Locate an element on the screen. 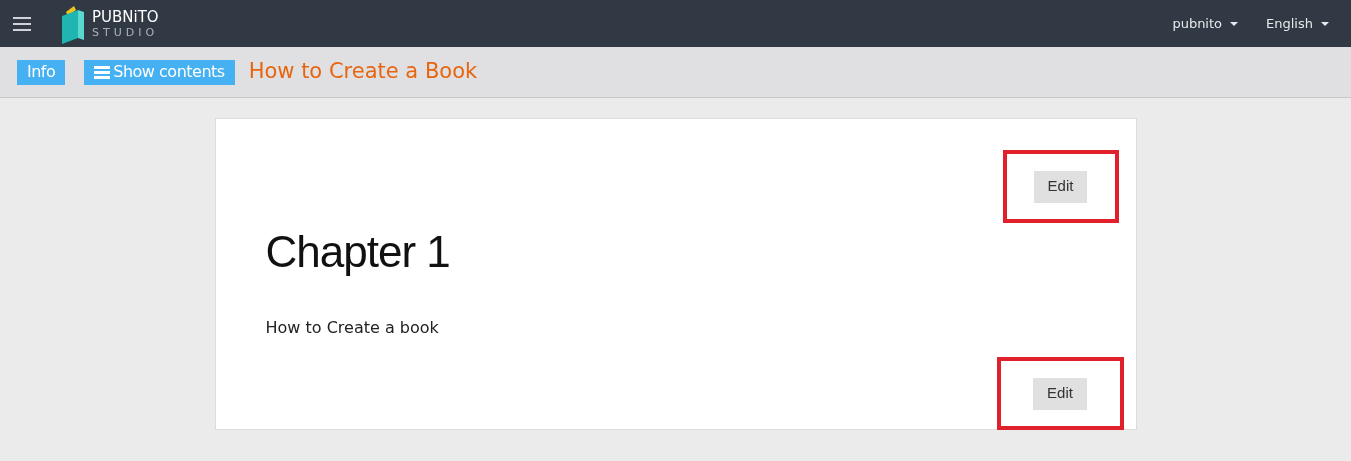  book-icon is located at coordinates (73, 23).